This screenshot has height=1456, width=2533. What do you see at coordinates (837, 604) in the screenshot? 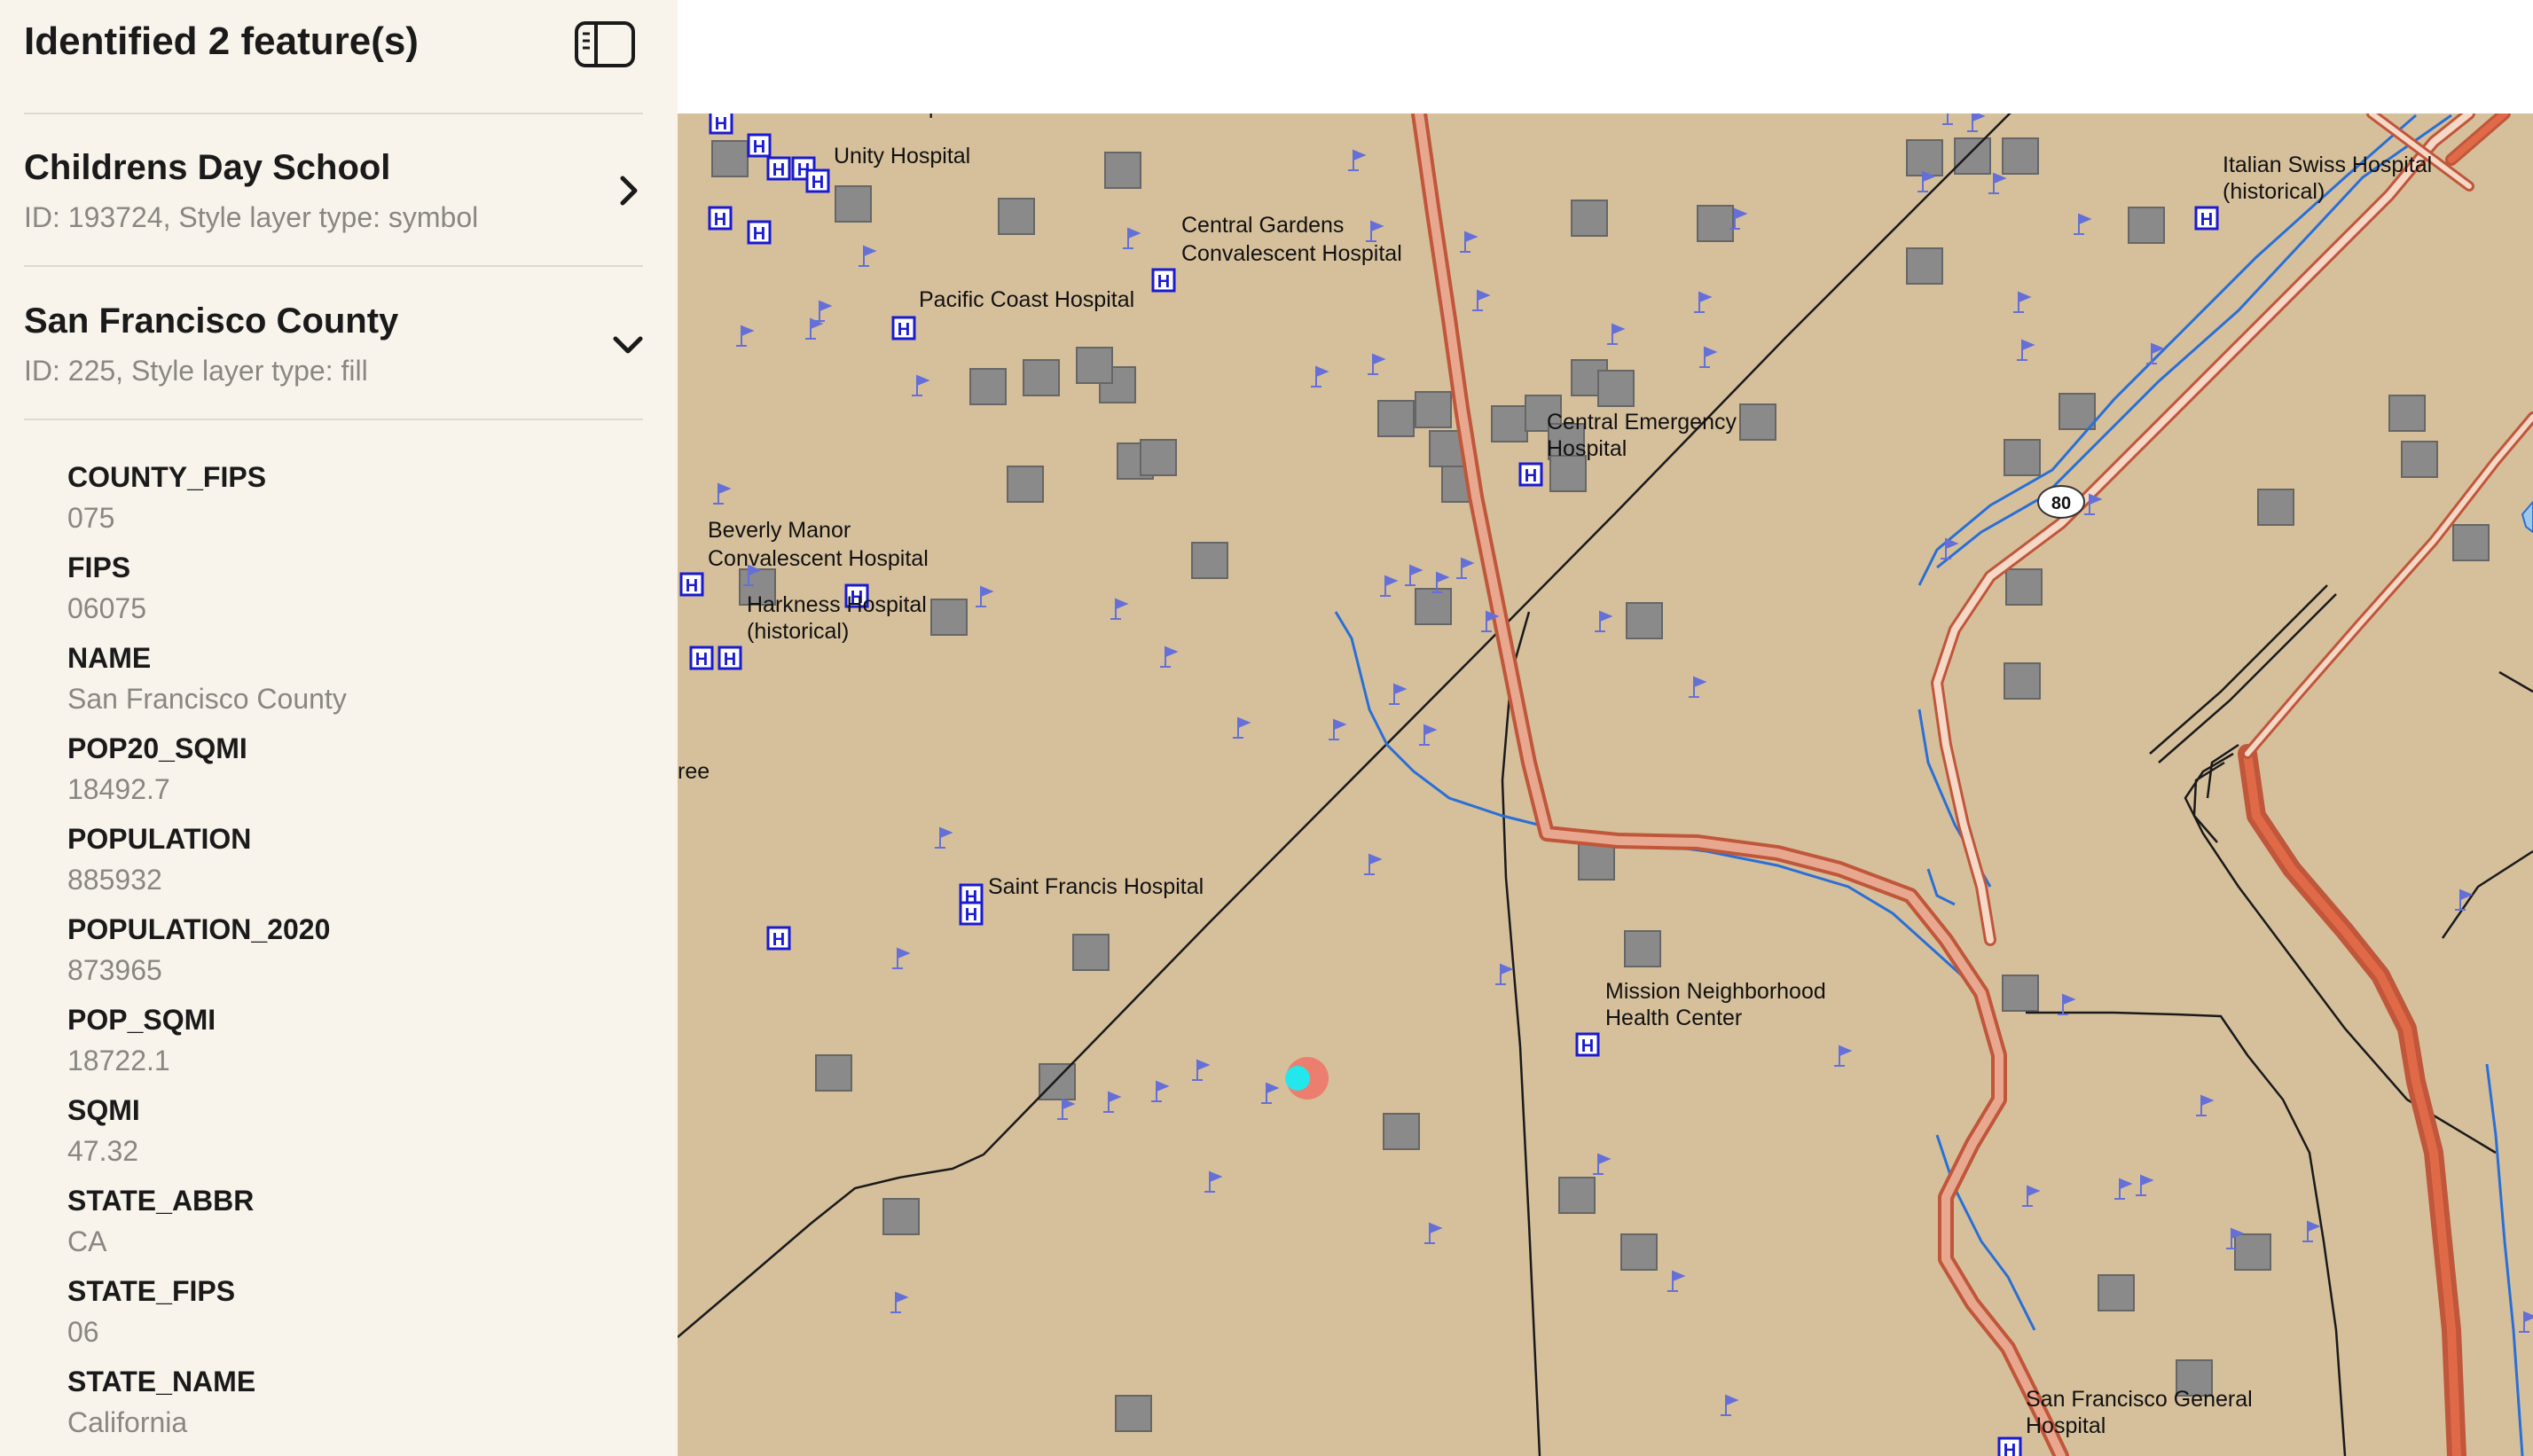
I see `map-label: Harkness Hospital` at bounding box center [837, 604].